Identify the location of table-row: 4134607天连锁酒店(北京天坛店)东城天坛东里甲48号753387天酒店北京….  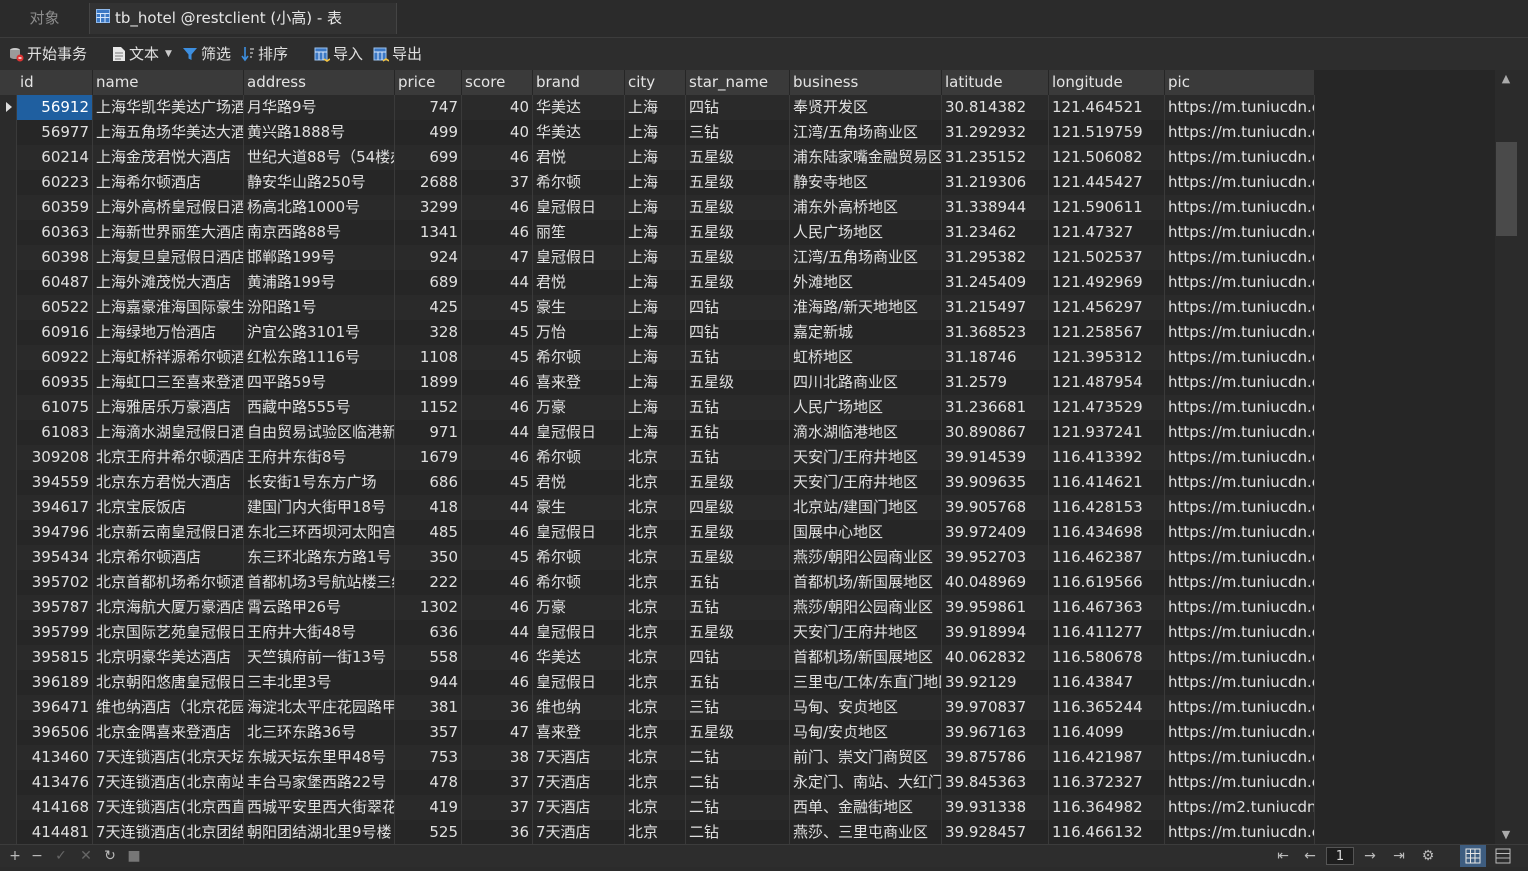
(657, 757).